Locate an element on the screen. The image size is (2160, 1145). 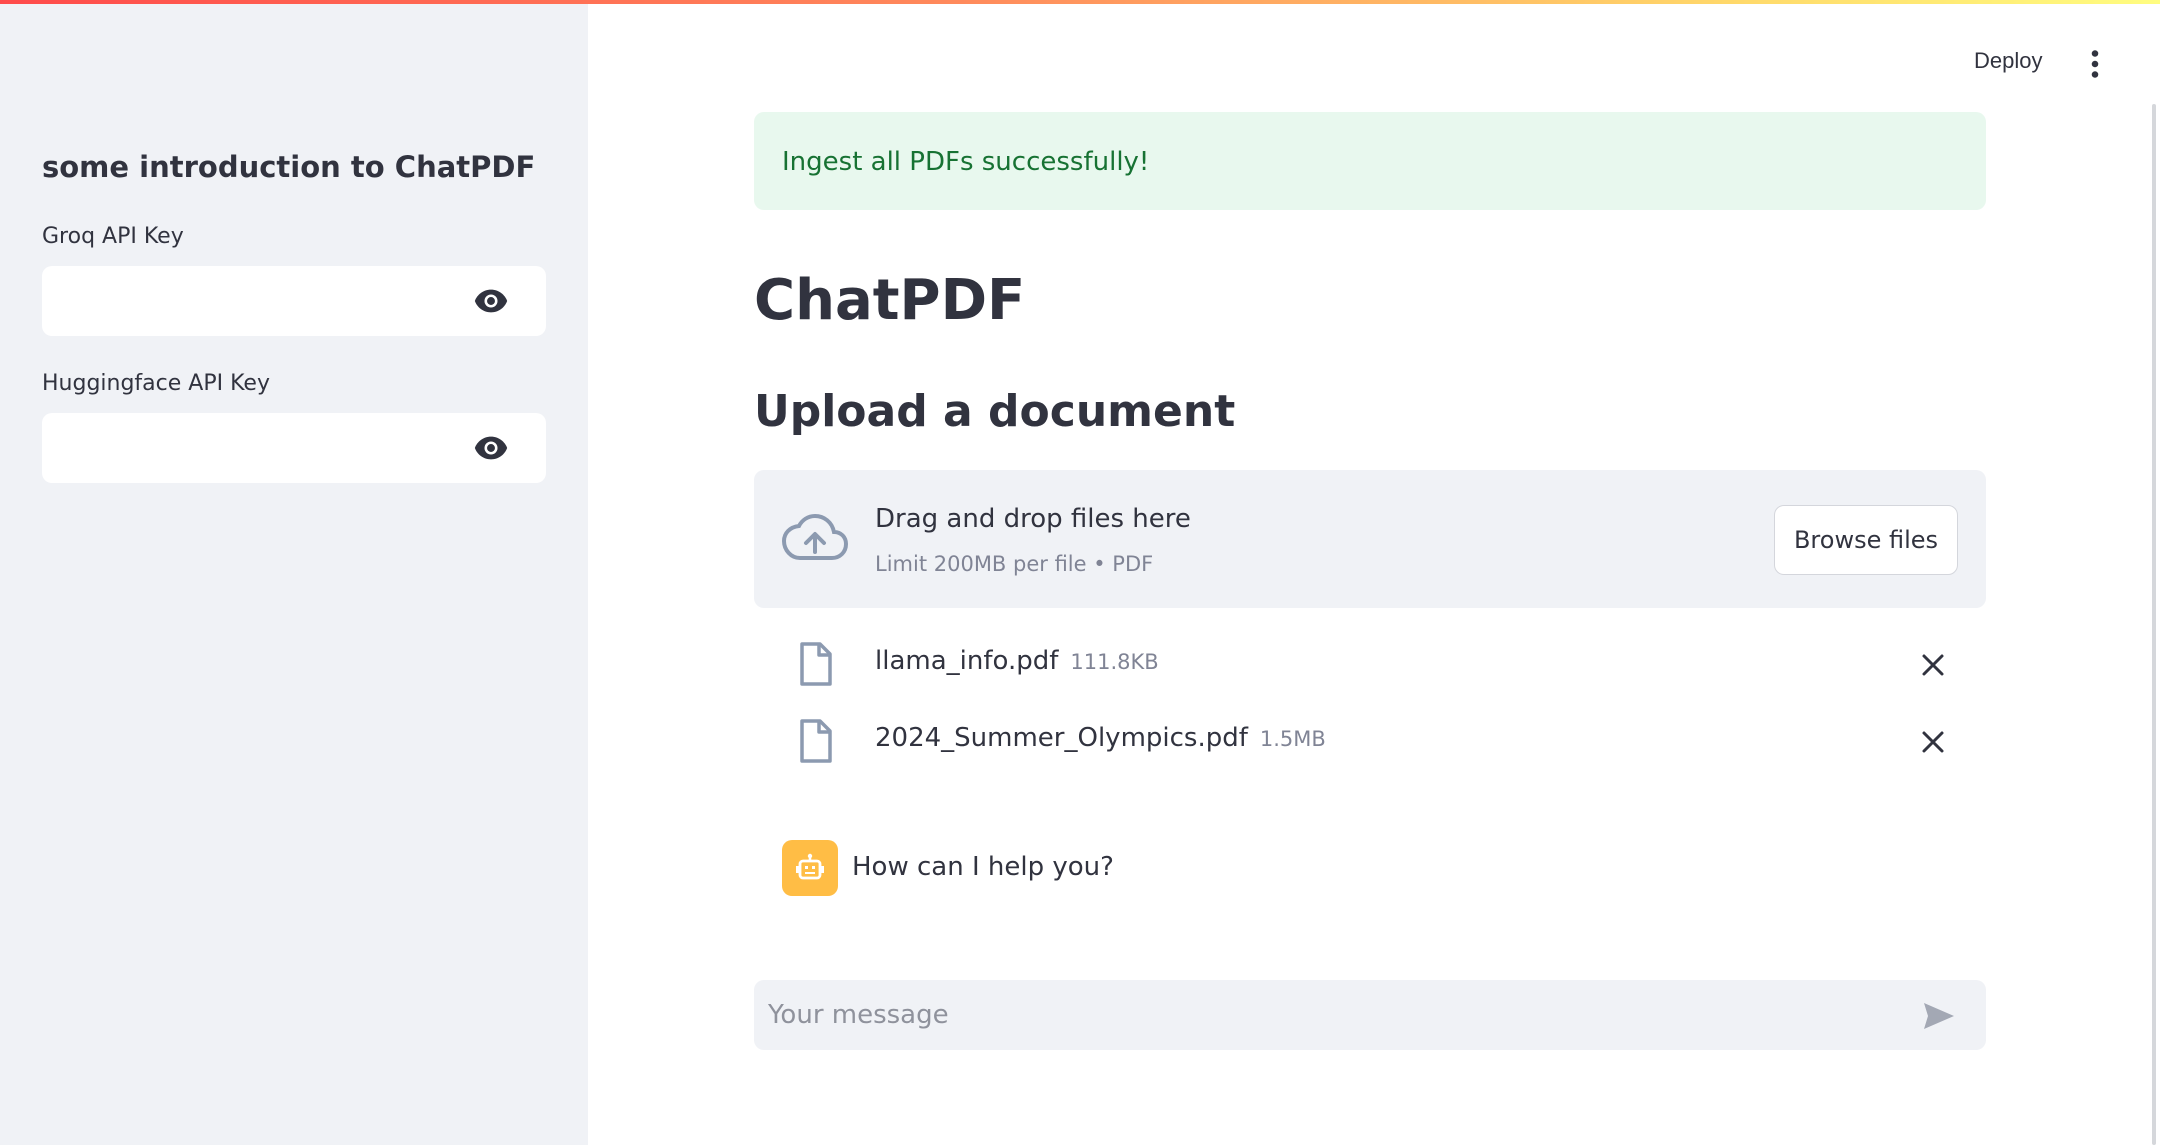
groq-api-key-label: Groq API Key is located at coordinates (113, 236).